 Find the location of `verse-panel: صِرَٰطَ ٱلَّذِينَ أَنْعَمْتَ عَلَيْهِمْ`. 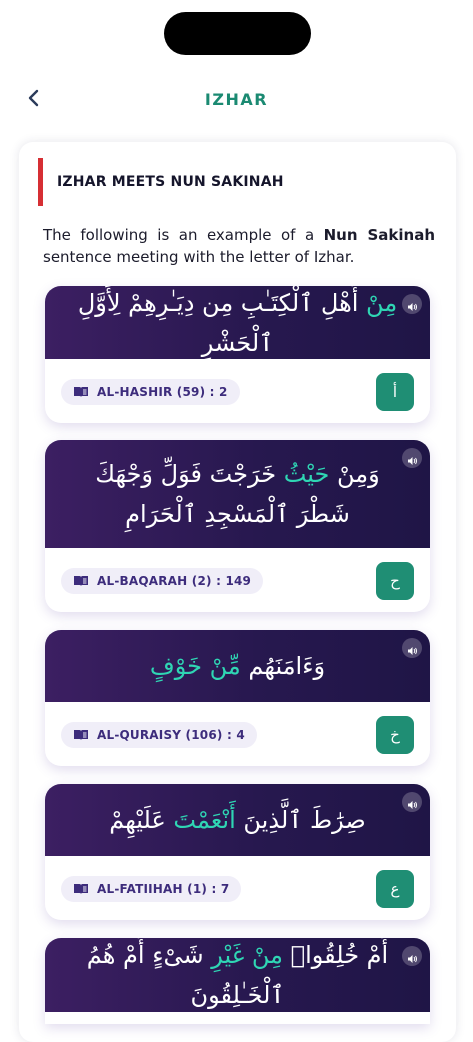

verse-panel: صِرَٰطَ ٱلَّذِينَ أَنْعَمْتَ عَلَيْهِمْ is located at coordinates (237, 820).